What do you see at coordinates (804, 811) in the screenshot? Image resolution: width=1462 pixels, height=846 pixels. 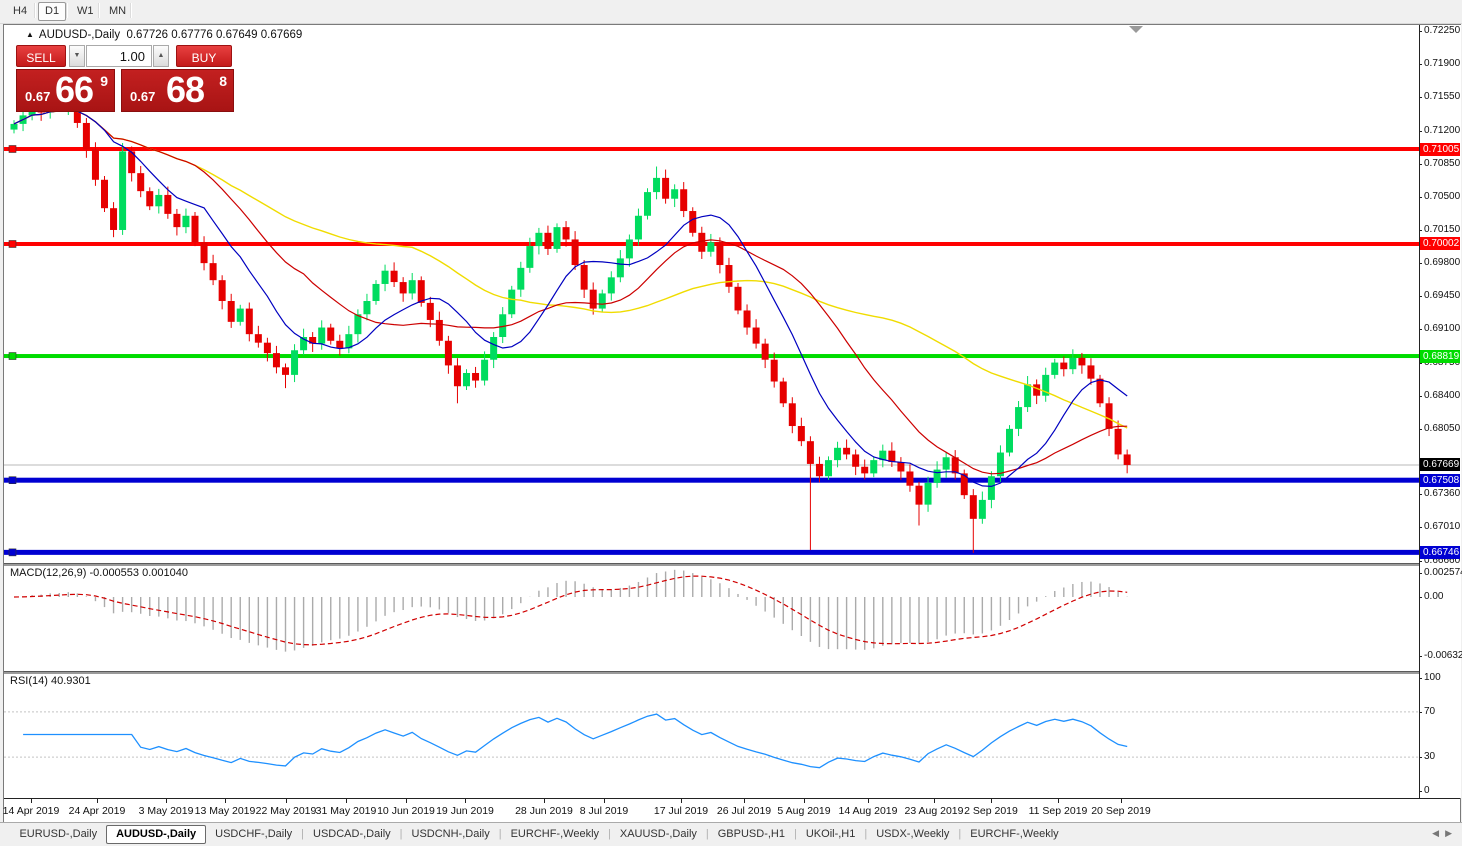 I see `date-label: 5 Aug 2019` at bounding box center [804, 811].